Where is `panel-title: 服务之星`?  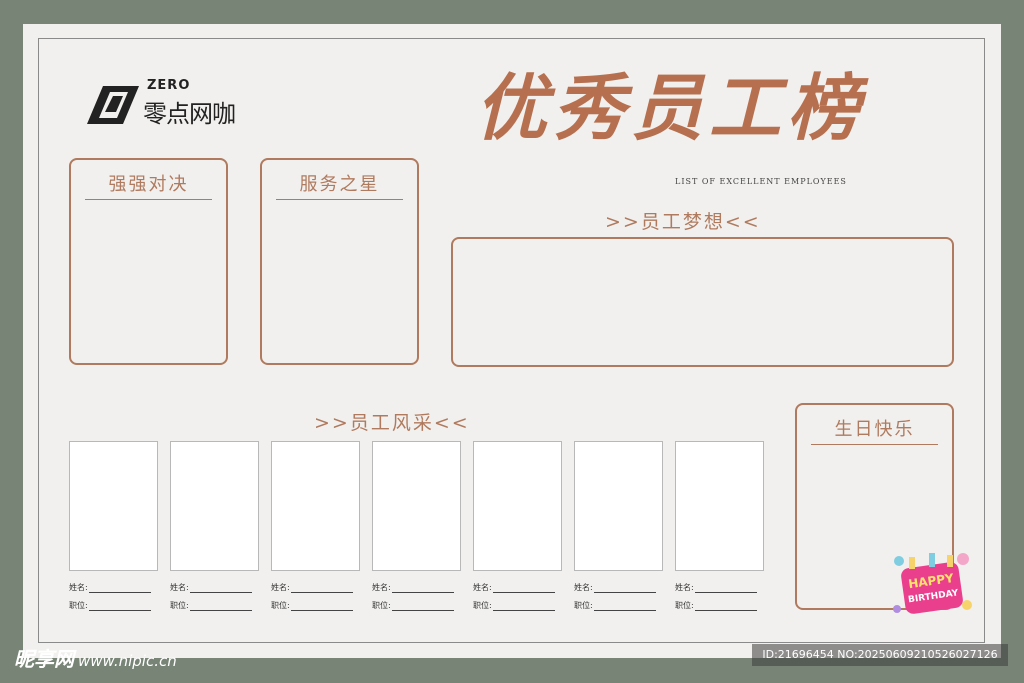
panel-title: 服务之星 is located at coordinates (339, 184).